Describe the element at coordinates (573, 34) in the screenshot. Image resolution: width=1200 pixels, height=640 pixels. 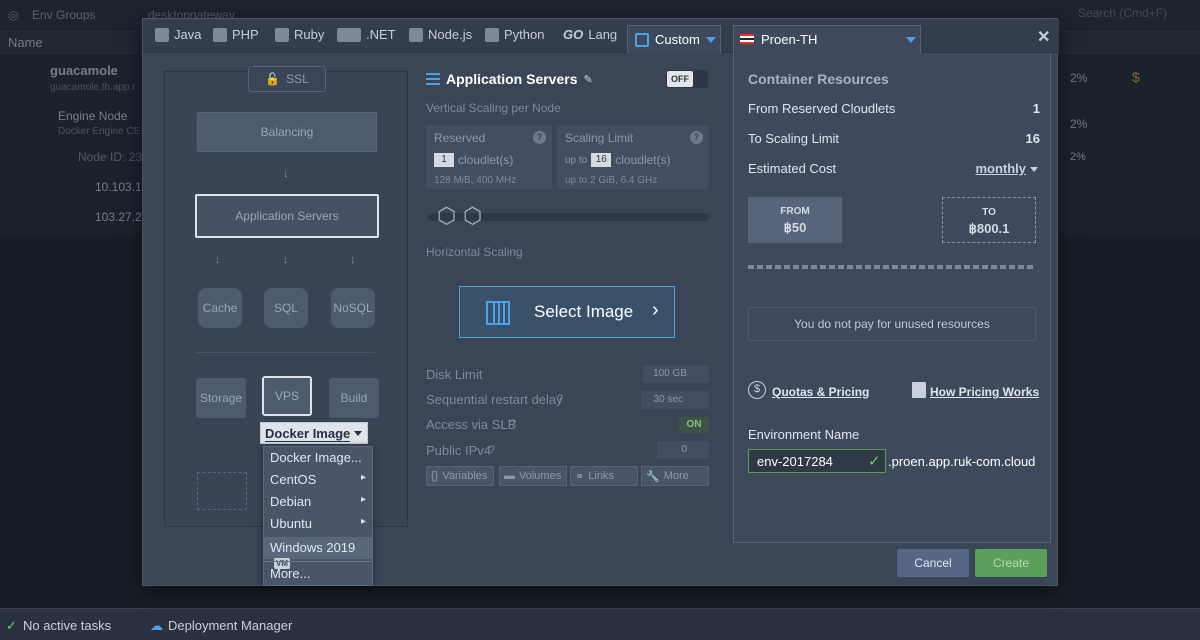
I see `go-icon: GO` at that location.